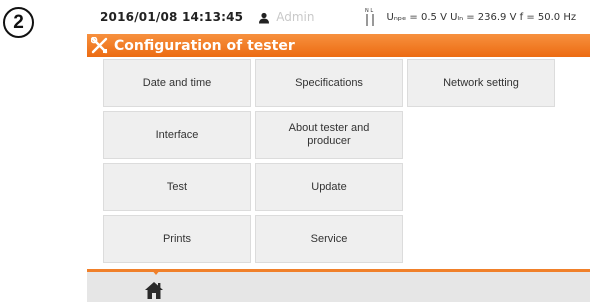 The height and width of the screenshot is (302, 590). Describe the element at coordinates (481, 83) in the screenshot. I see `network-setting-button: Network setting` at that location.